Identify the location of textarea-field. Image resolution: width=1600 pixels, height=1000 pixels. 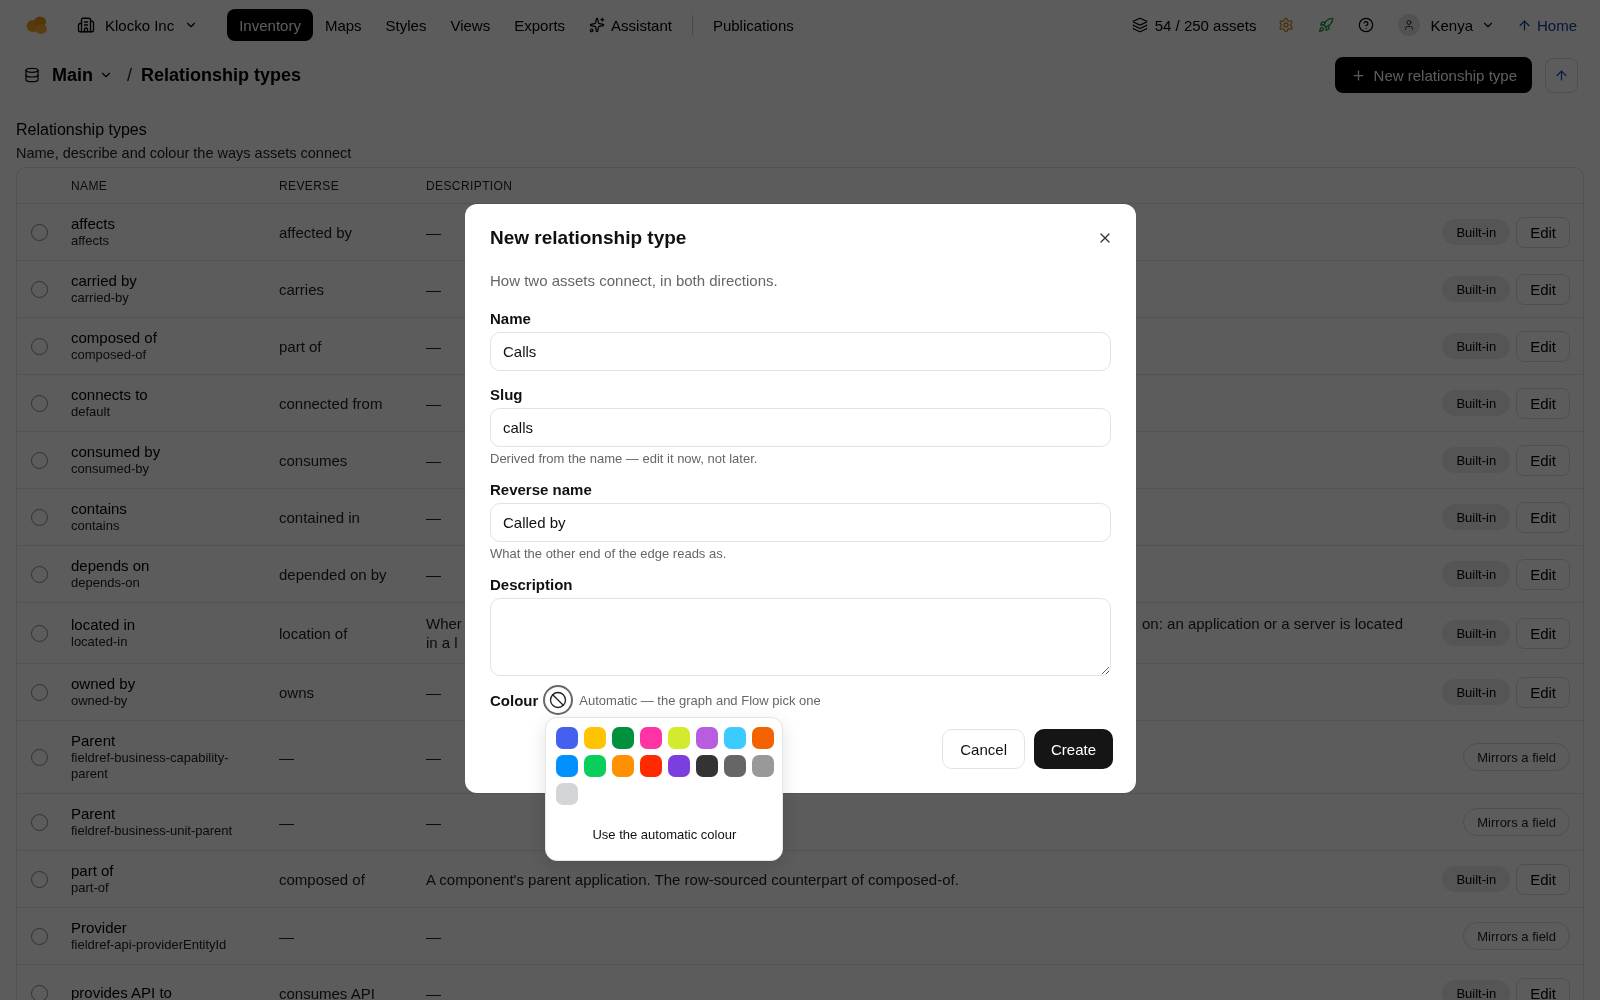
(800, 637).